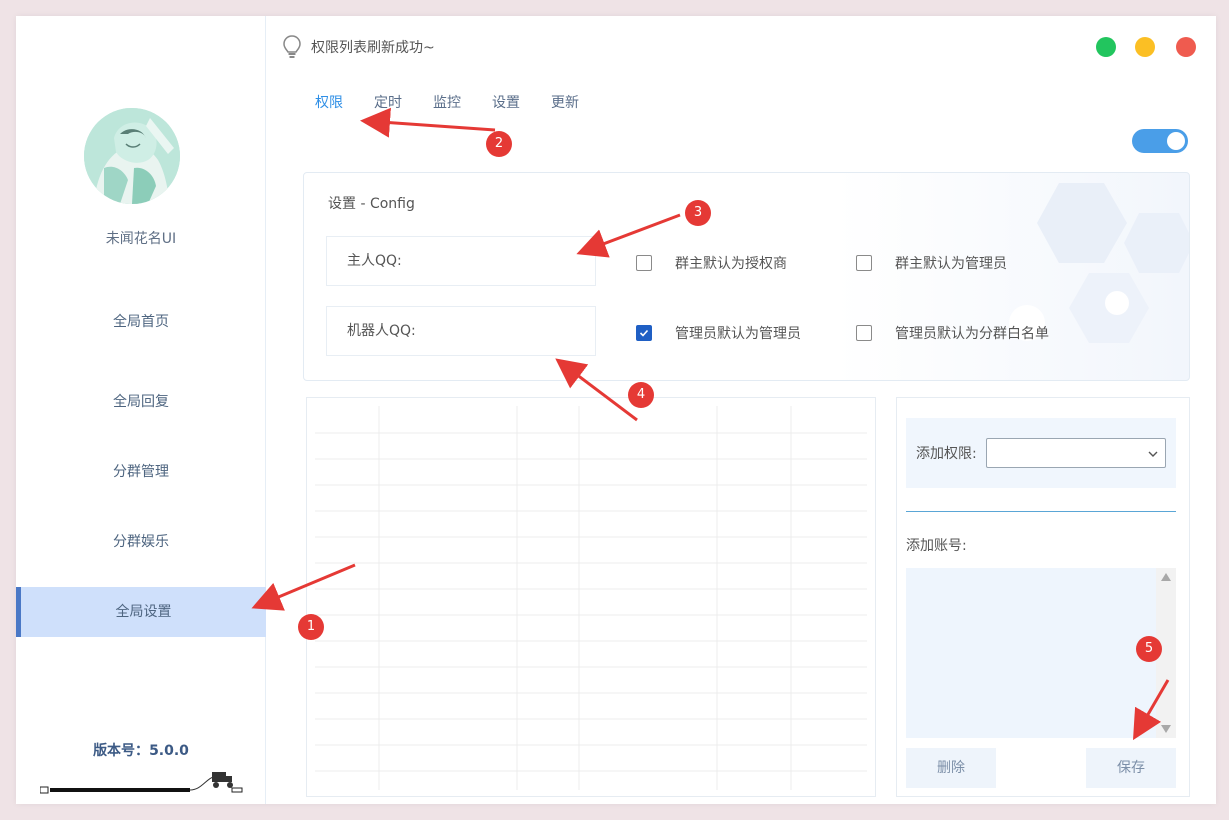 This screenshot has width=1229, height=820. I want to click on annotation-badge-4: 4, so click(641, 395).